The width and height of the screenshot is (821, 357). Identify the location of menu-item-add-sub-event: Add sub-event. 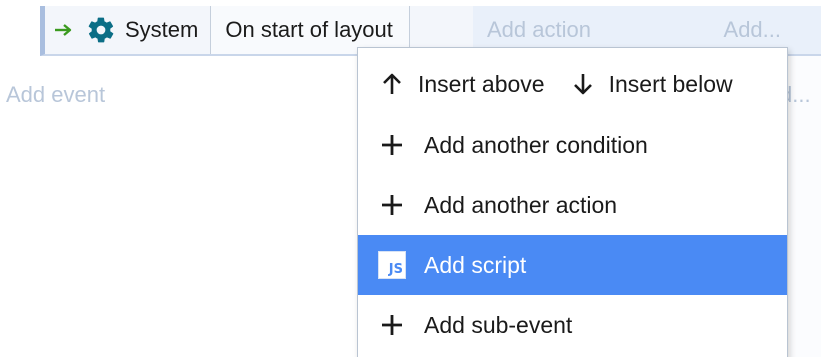
(572, 325).